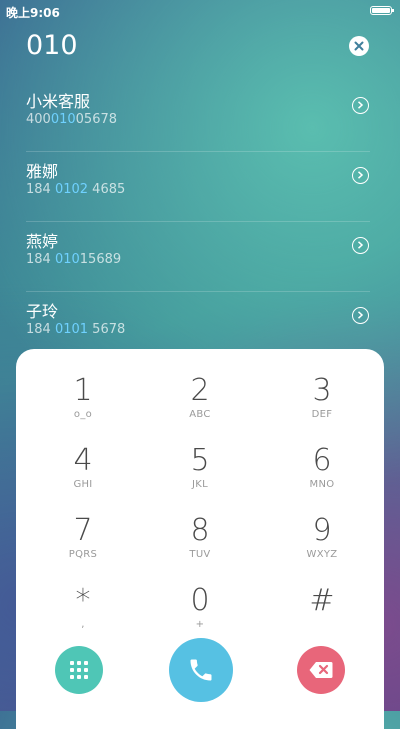 Image resolution: width=400 pixels, height=729 pixels. I want to click on battery-icon, so click(382, 10).